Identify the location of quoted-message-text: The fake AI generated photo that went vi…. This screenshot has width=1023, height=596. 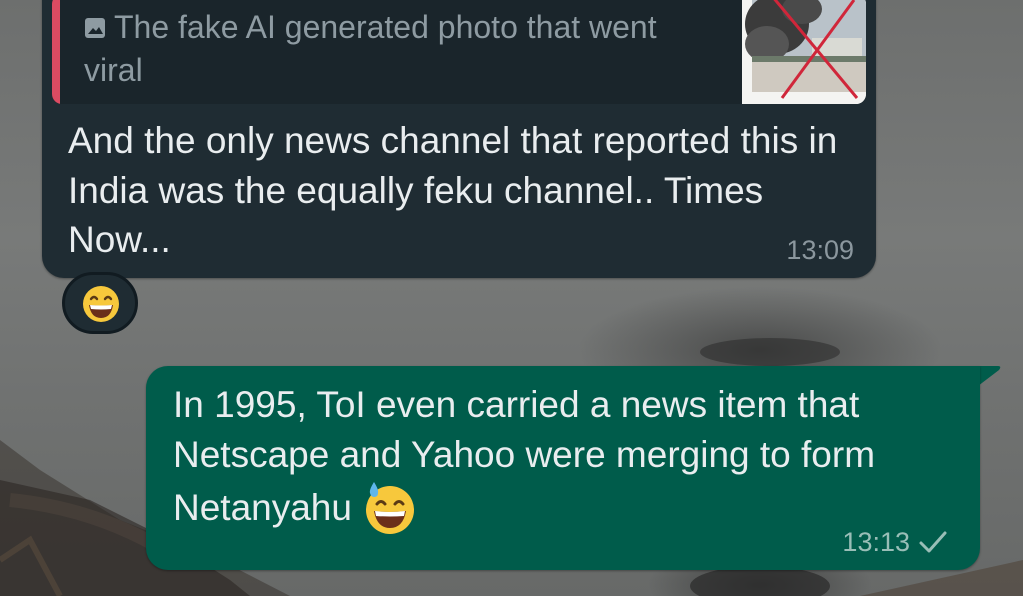
(370, 48).